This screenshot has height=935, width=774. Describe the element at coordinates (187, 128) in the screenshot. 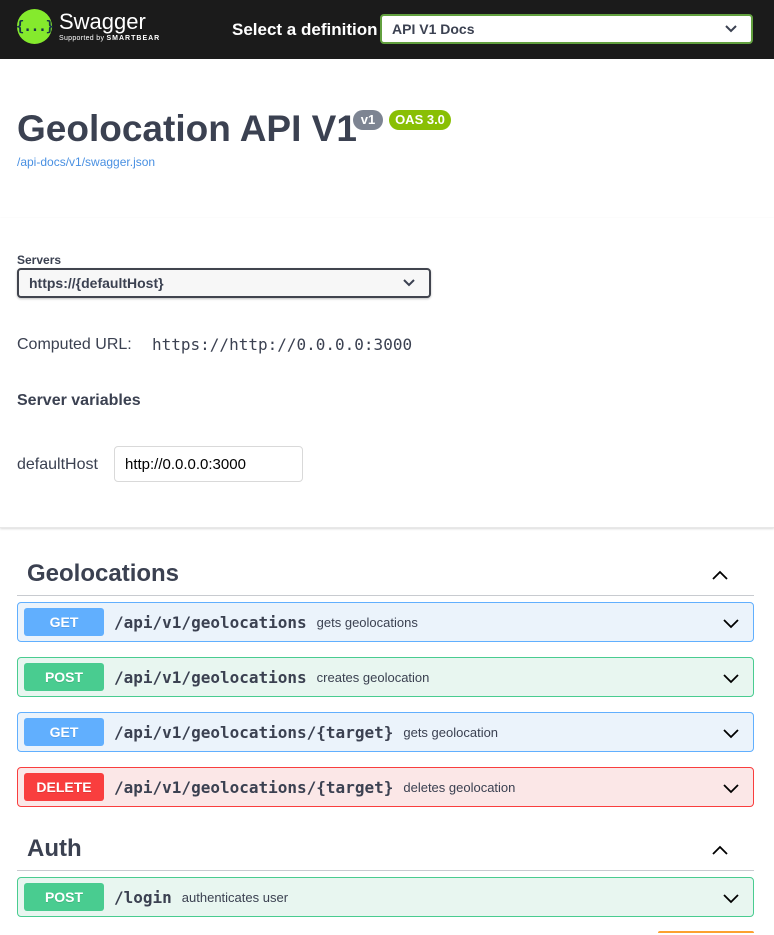

I see `page-title: Geolocation API V1` at that location.